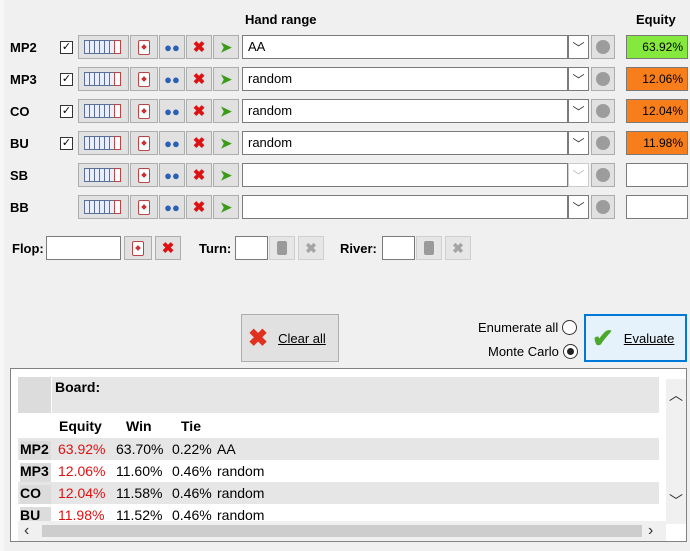 The height and width of the screenshot is (551, 690). I want to click on clear-all-label: Clear all, so click(302, 338).